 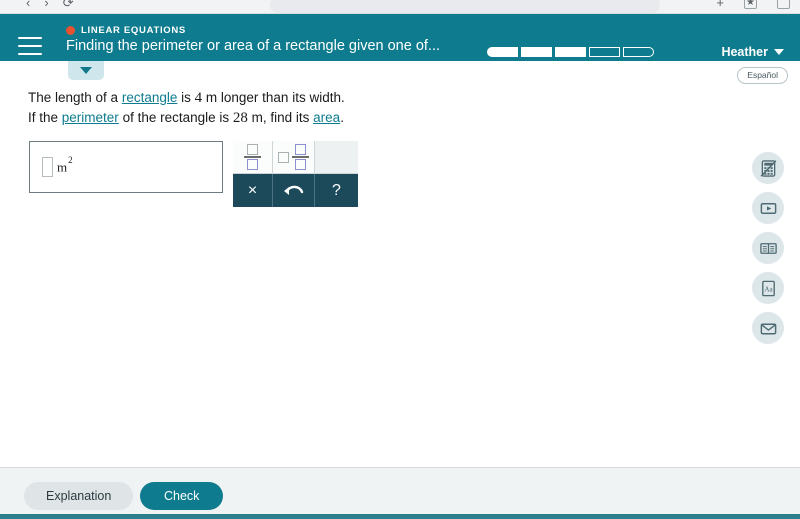 I want to click on check-button: Check, so click(x=182, y=496).